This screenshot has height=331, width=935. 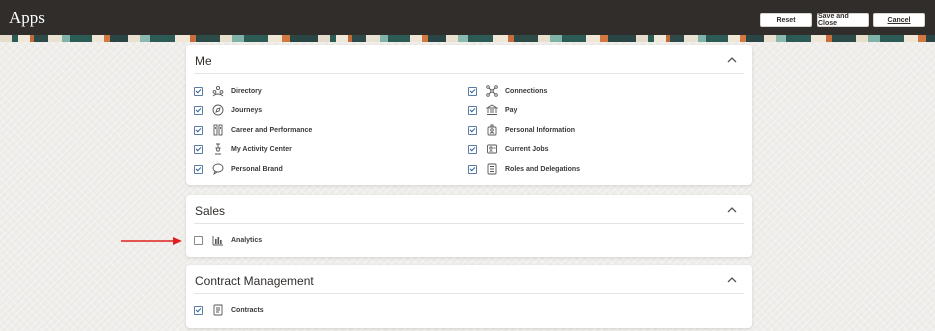 I want to click on app-label: Connections, so click(x=526, y=91).